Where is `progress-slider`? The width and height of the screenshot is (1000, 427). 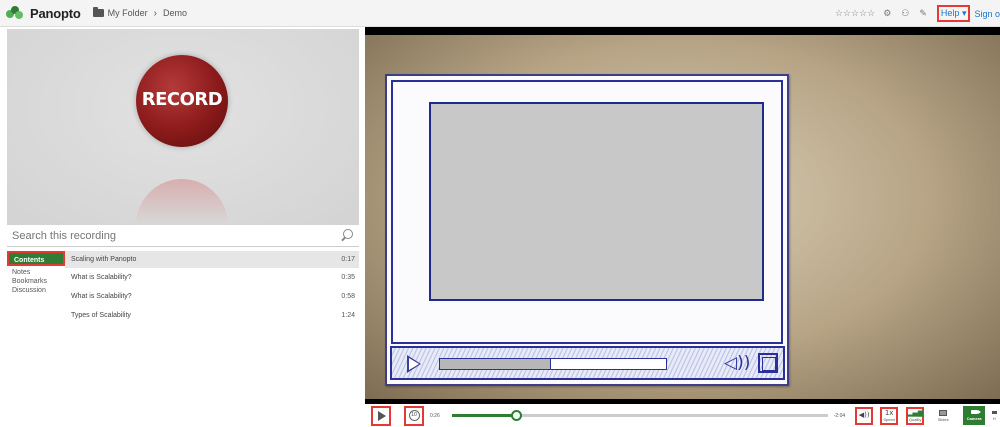 progress-slider is located at coordinates (639, 415).